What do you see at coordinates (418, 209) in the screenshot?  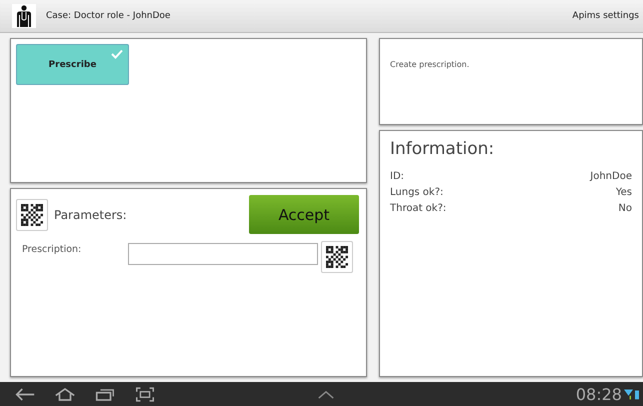 I see `info-label: Throat ok?:` at bounding box center [418, 209].